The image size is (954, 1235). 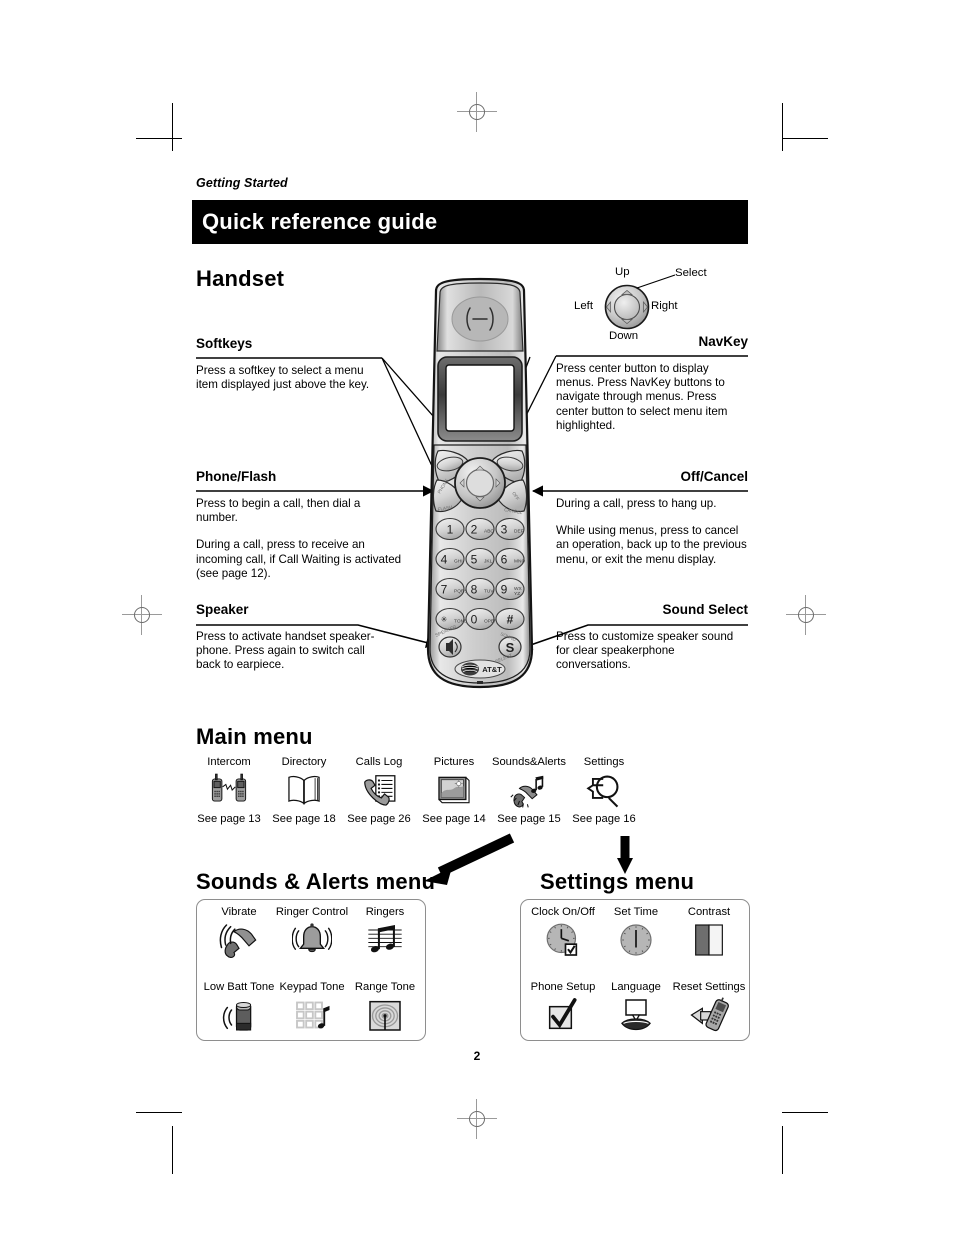 What do you see at coordinates (385, 987) in the screenshot?
I see `sounds-alerts-menu-item-label: Range Tone` at bounding box center [385, 987].